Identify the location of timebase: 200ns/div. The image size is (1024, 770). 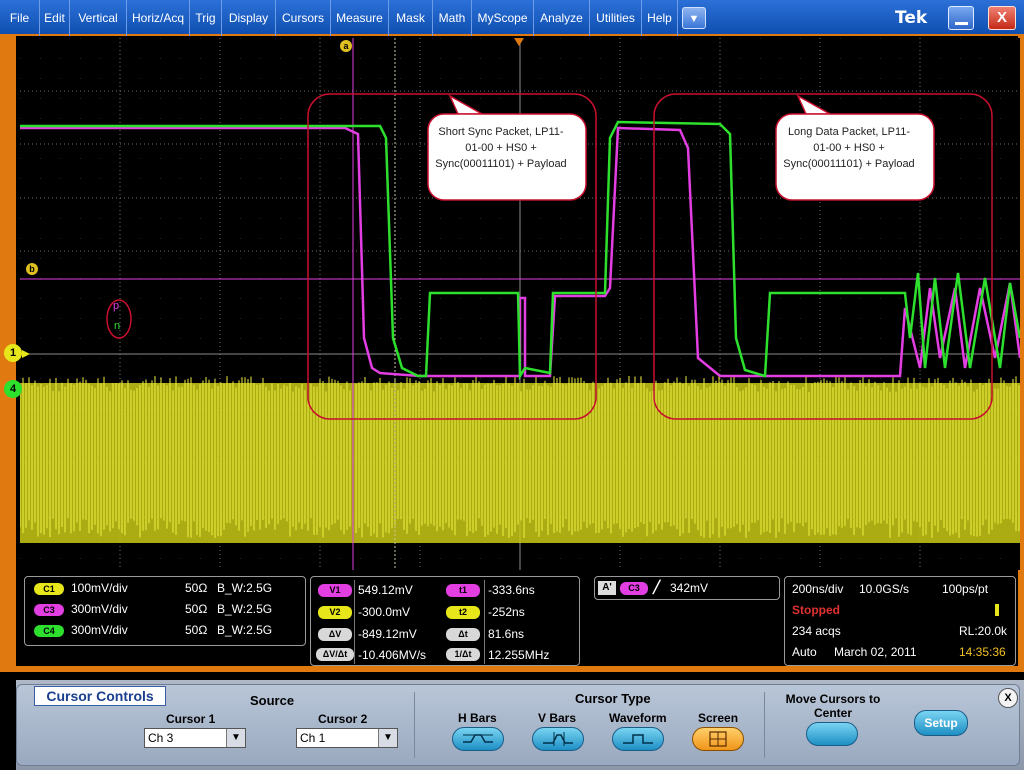
(818, 589).